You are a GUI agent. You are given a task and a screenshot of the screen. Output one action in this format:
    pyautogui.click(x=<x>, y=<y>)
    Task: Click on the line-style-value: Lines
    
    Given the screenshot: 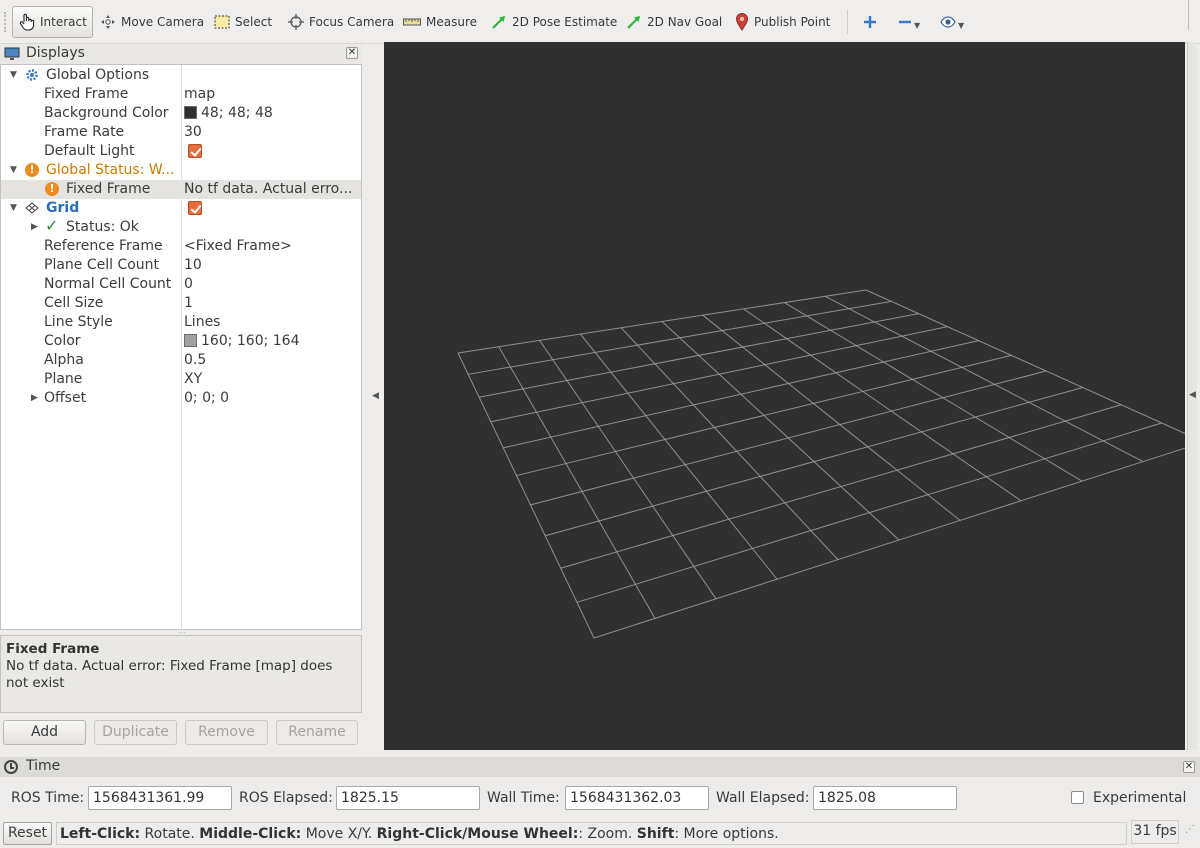 What is the action you would take?
    pyautogui.click(x=202, y=322)
    